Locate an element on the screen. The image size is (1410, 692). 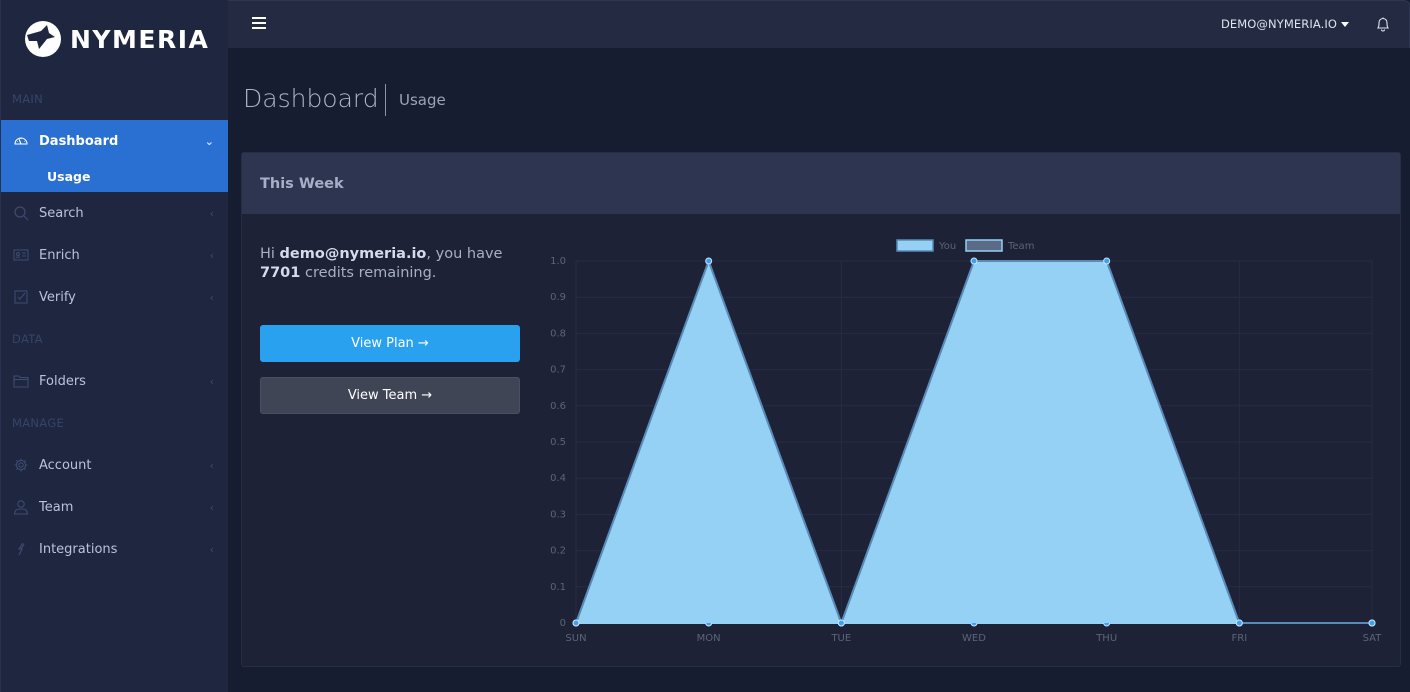
folder-icon is located at coordinates (21, 381).